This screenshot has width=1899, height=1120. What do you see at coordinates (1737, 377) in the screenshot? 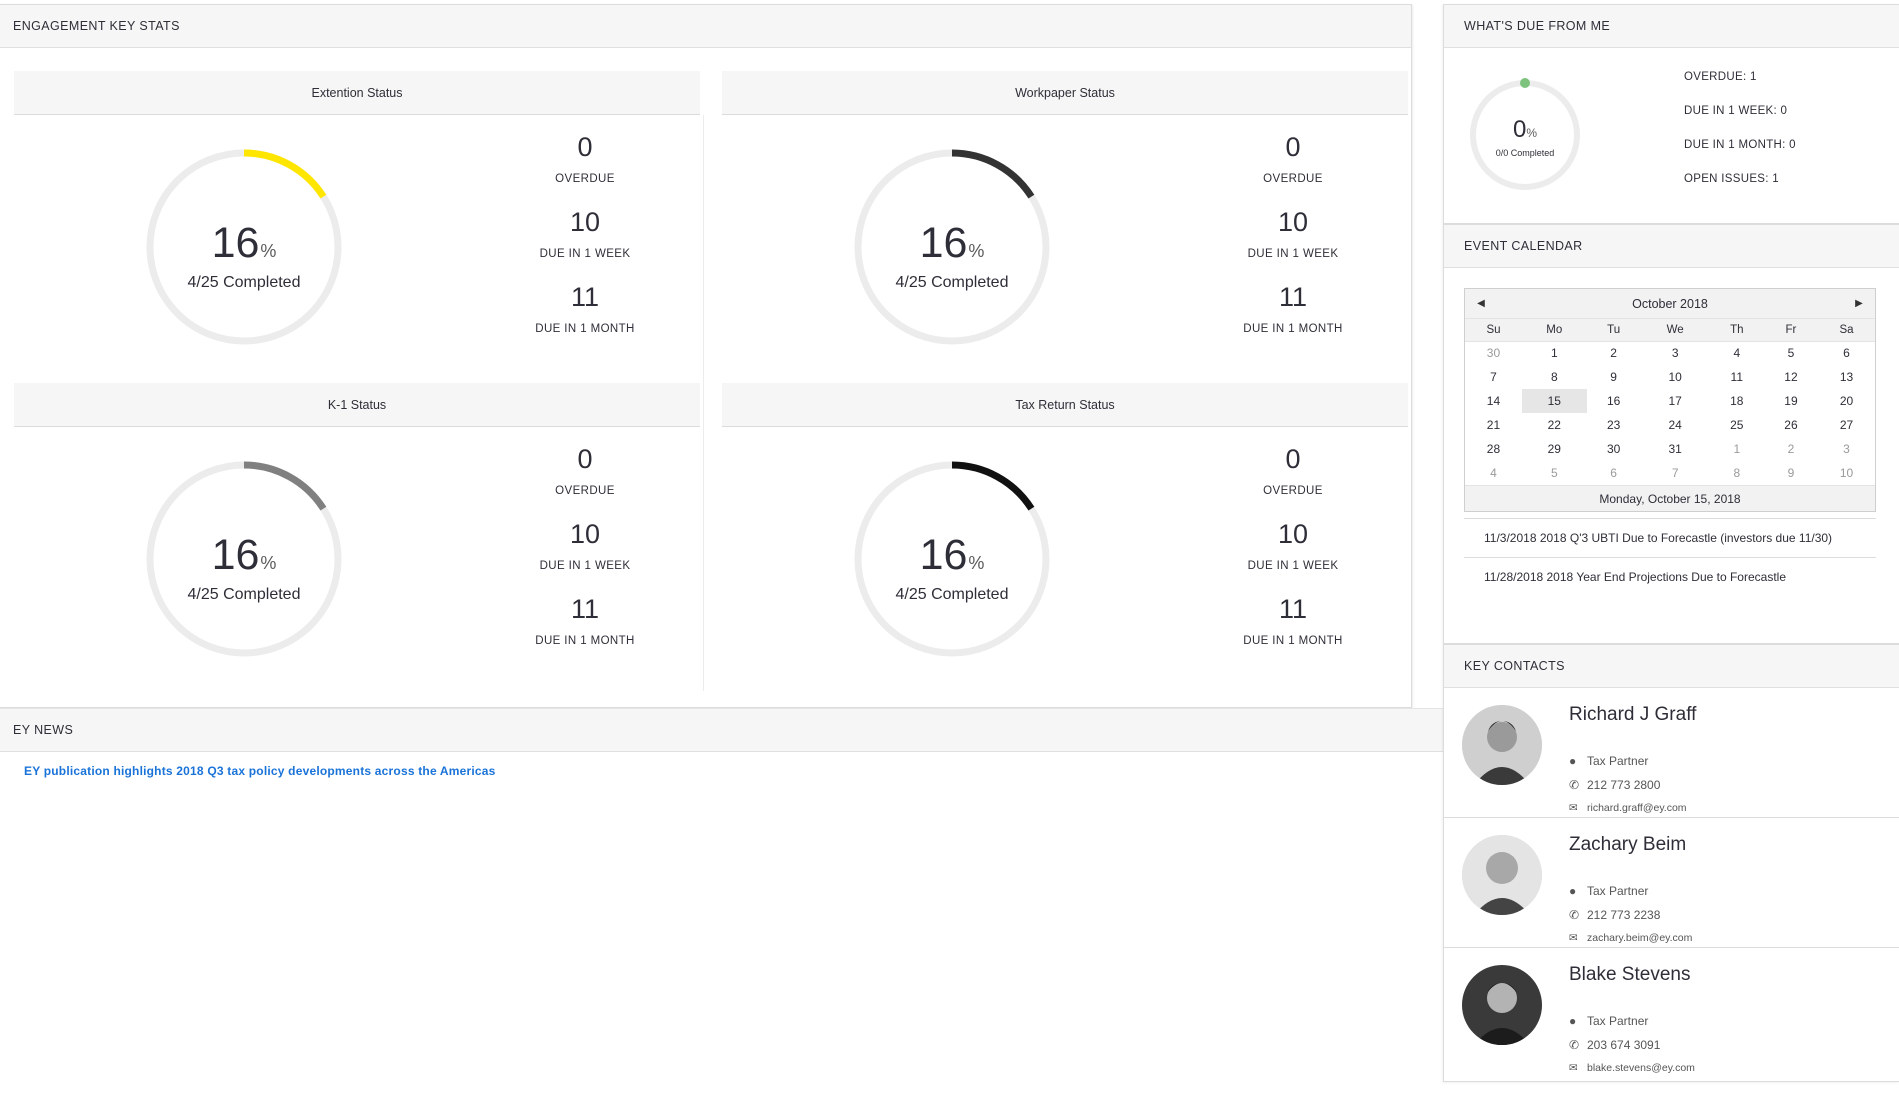
I see `calendar-day: 11` at bounding box center [1737, 377].